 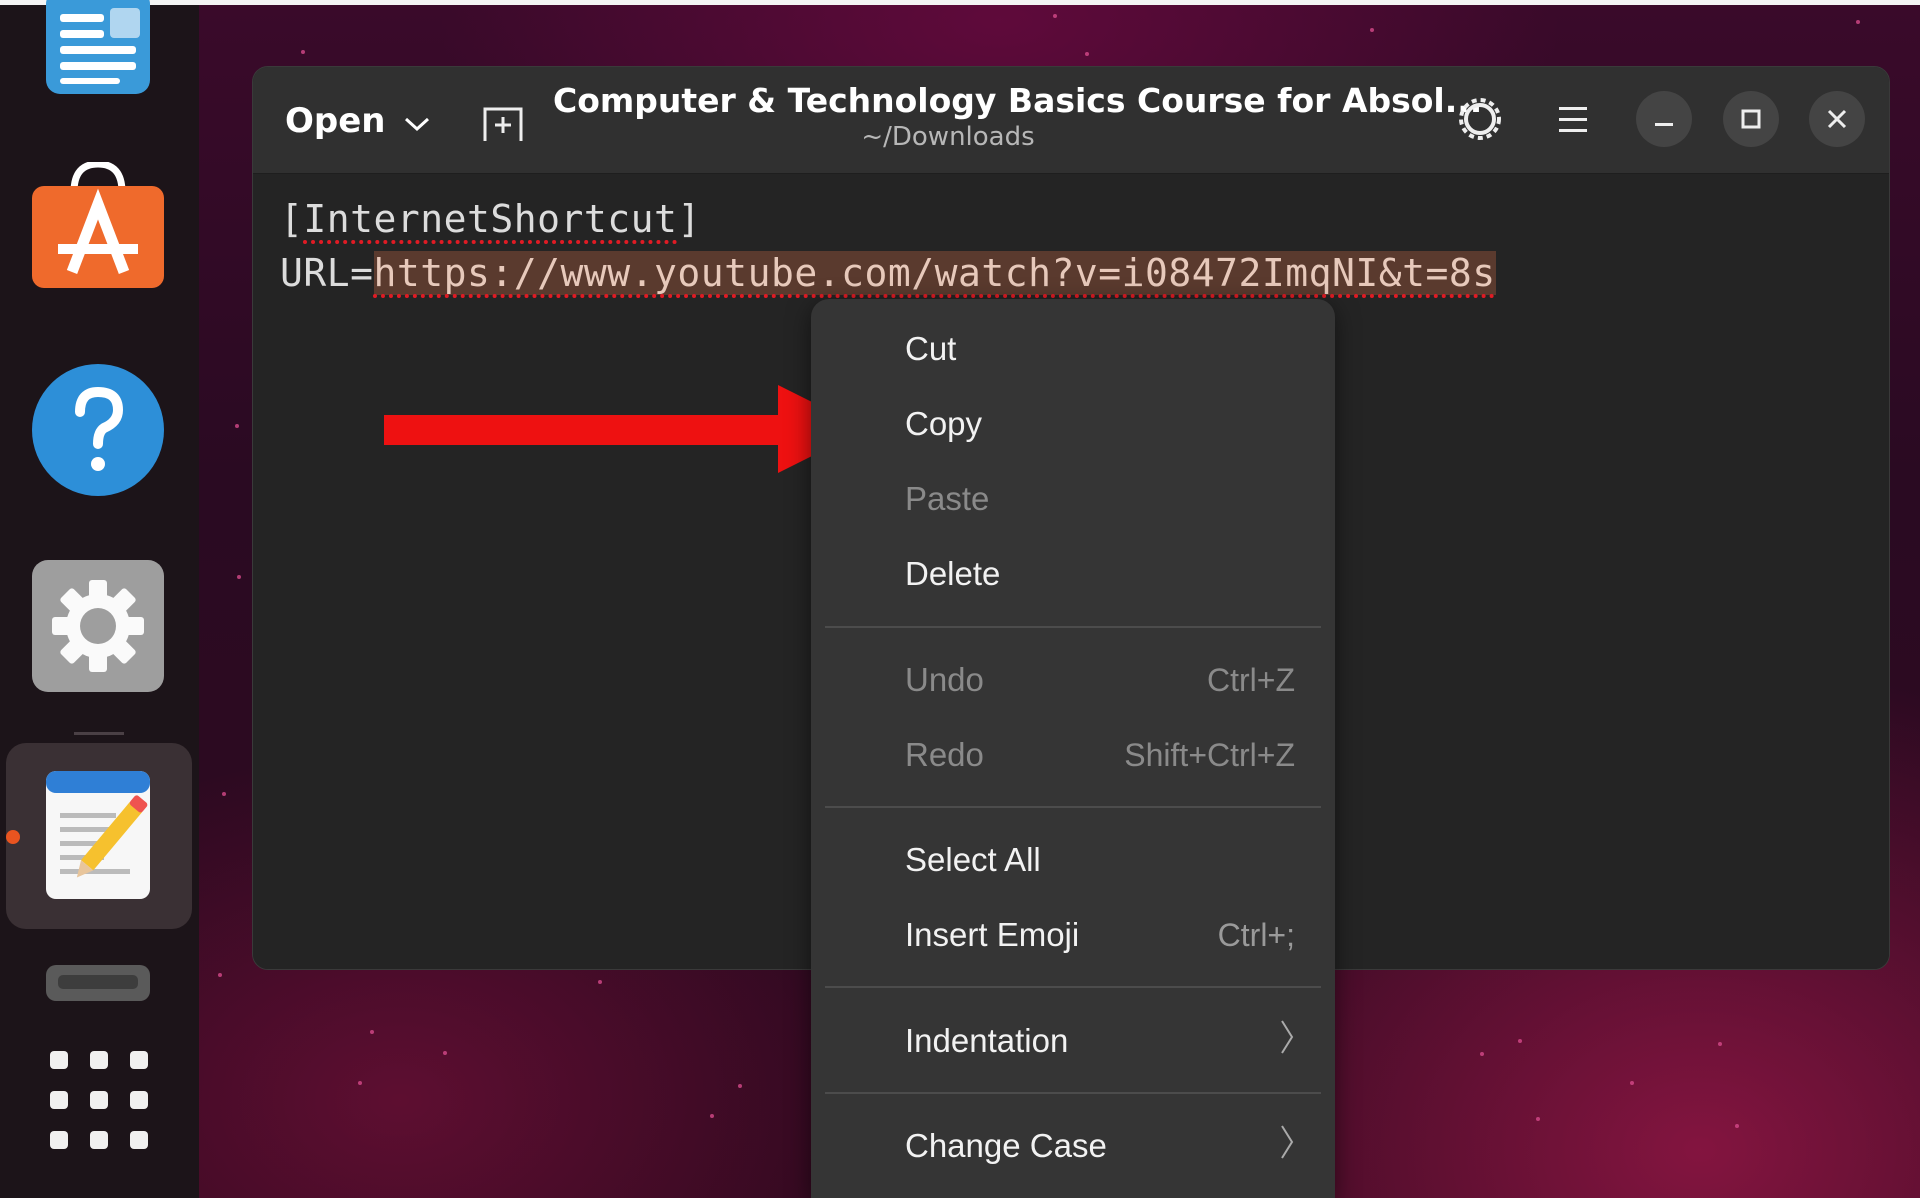 I want to click on editor-line-1: [InternetShortcut], so click(x=490, y=219).